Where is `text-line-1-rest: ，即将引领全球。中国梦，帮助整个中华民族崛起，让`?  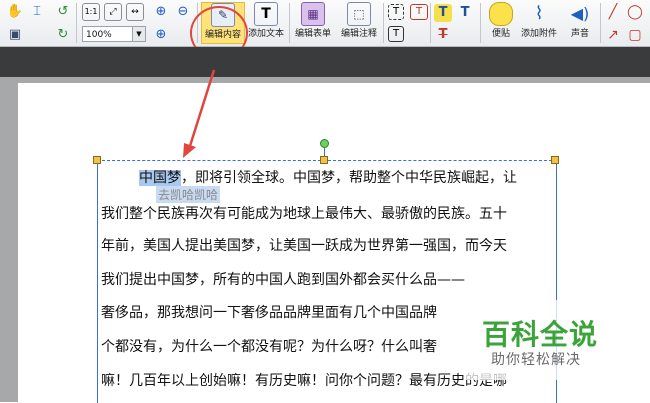 text-line-1-rest: ，即将引领全球。中国梦，帮助整个中华民族崛起，让 is located at coordinates (349, 178).